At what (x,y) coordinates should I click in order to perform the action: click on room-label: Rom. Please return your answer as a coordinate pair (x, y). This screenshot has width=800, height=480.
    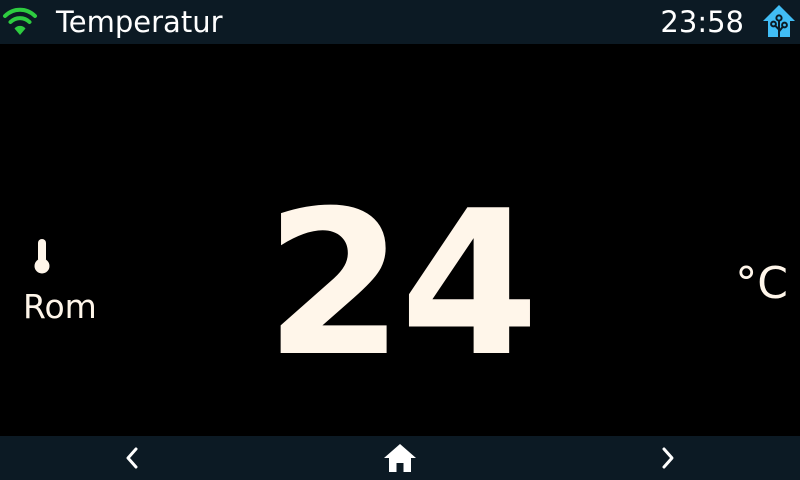
    Looking at the image, I should click on (60, 306).